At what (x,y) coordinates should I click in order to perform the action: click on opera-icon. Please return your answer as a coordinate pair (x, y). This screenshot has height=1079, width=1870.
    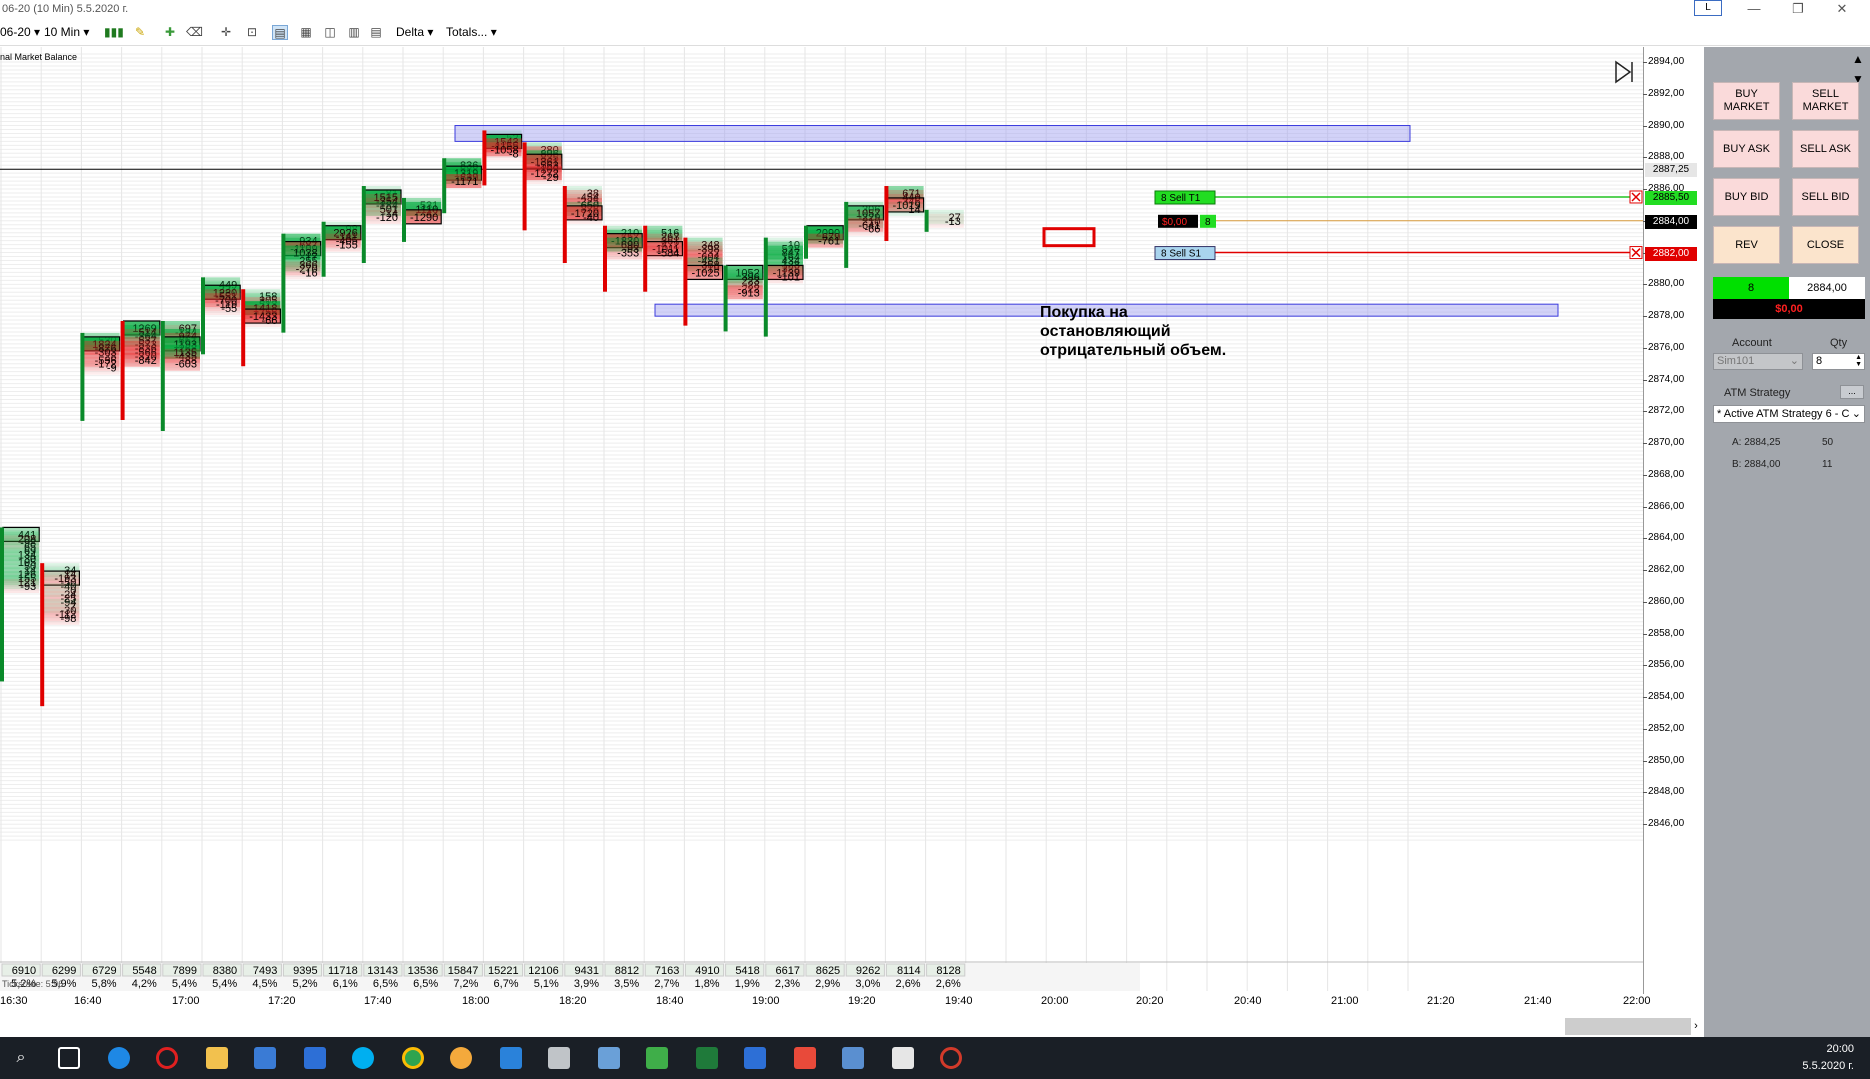
    Looking at the image, I should click on (167, 1058).